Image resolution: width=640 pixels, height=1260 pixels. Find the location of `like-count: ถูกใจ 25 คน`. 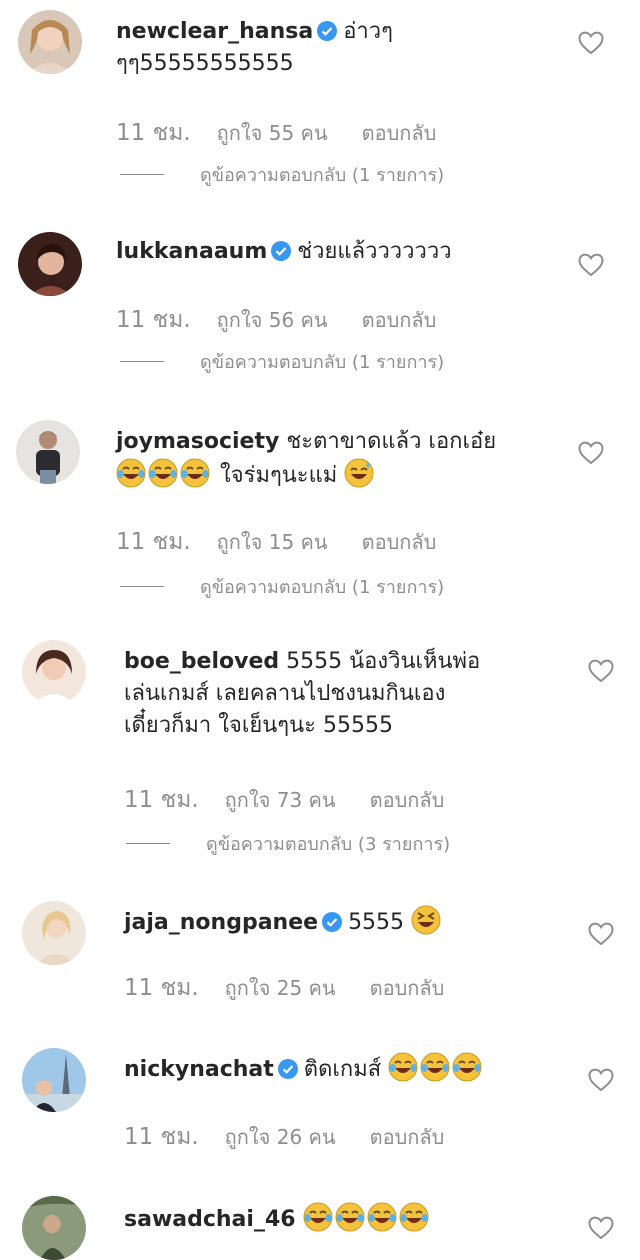

like-count: ถูกใจ 25 คน is located at coordinates (280, 988).